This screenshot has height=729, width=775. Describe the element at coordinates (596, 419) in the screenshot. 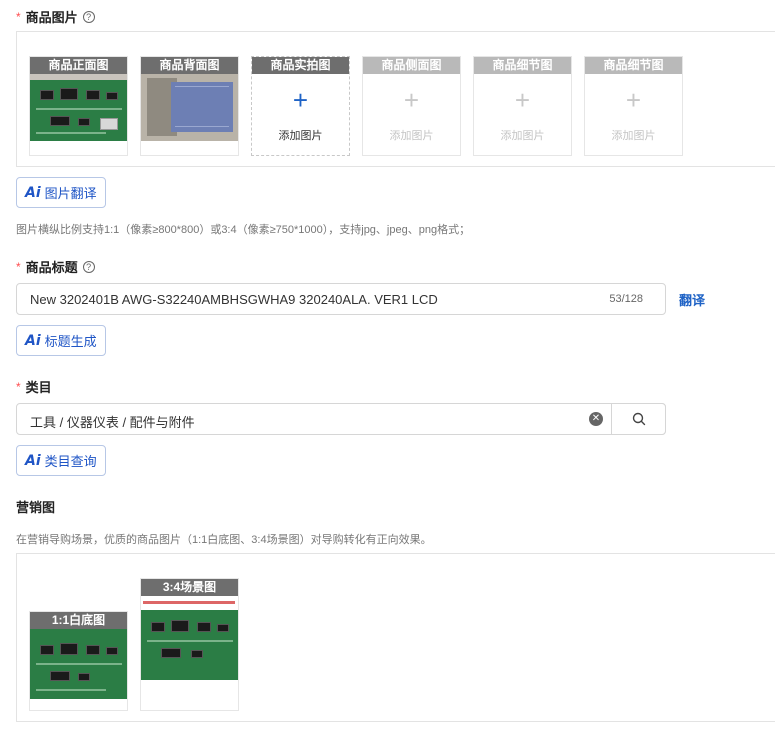

I see `clear-circle-icon: ✕` at that location.